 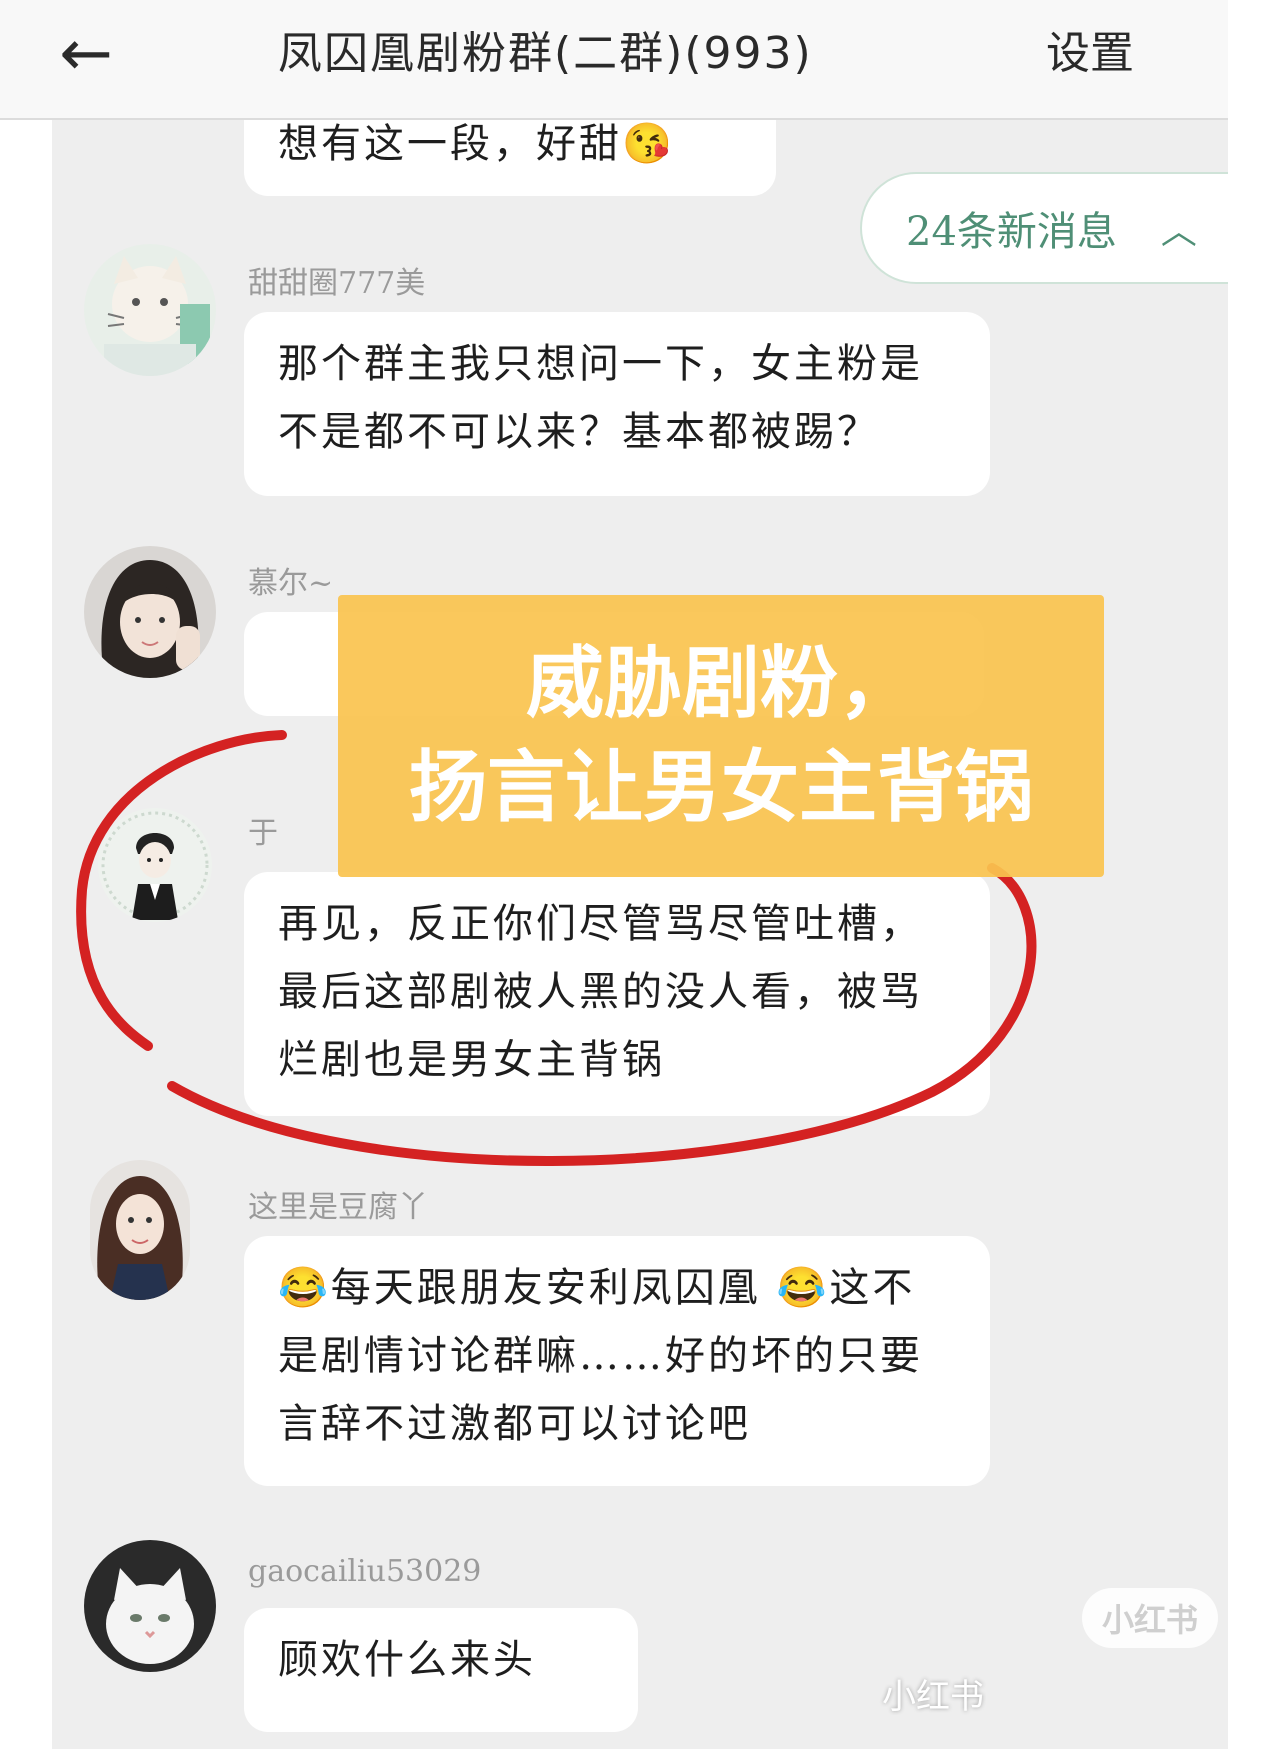 What do you see at coordinates (1011, 232) in the screenshot?
I see `new-messages-label: 24条新消息` at bounding box center [1011, 232].